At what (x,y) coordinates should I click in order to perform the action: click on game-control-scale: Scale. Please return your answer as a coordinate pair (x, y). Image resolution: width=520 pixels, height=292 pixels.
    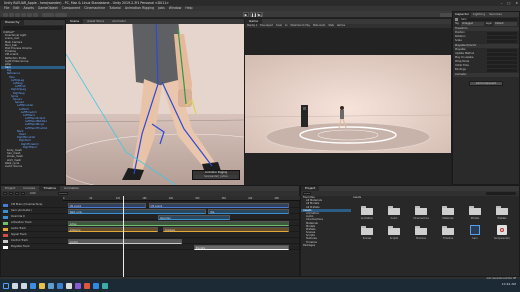
    Looking at the image, I should click on (279, 26).